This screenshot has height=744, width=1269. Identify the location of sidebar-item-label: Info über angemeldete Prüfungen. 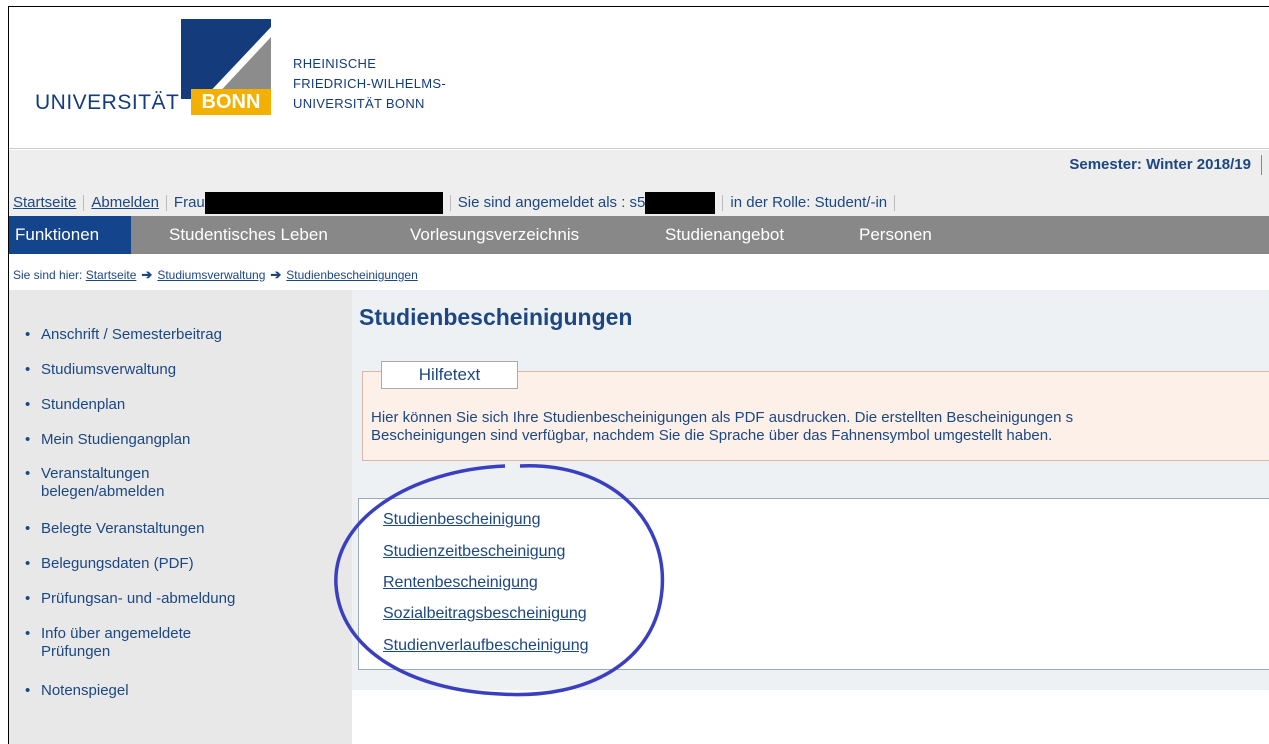
(116, 642).